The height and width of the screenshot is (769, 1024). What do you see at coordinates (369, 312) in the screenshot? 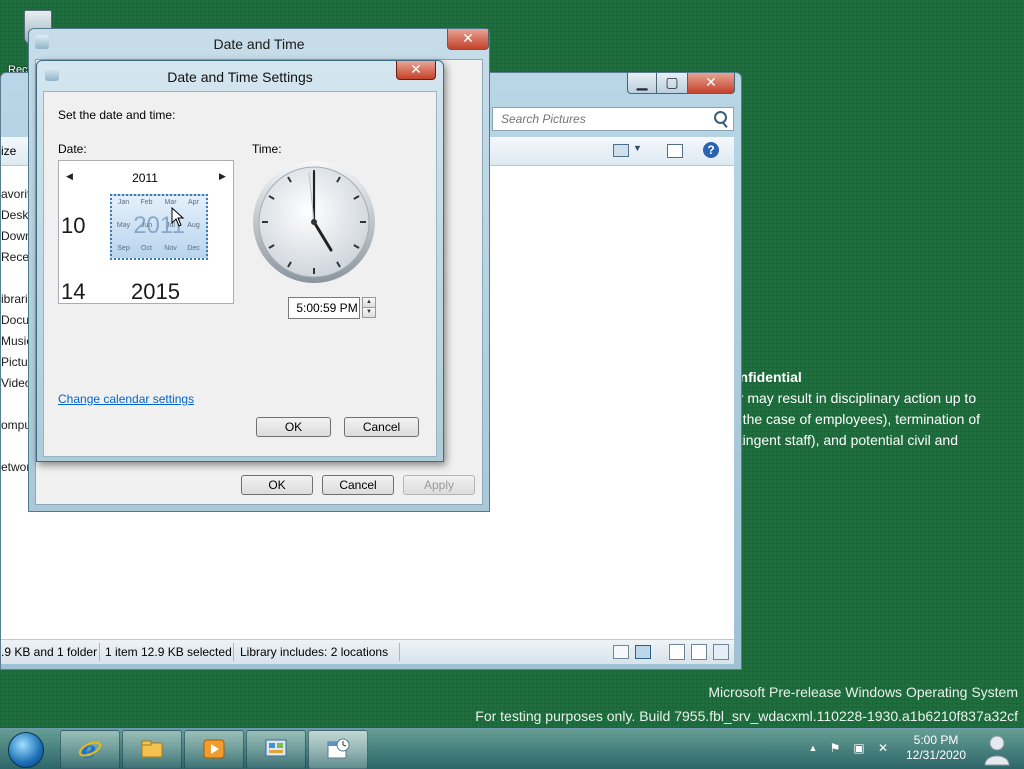
I see `time-down-icon: ▼` at bounding box center [369, 312].